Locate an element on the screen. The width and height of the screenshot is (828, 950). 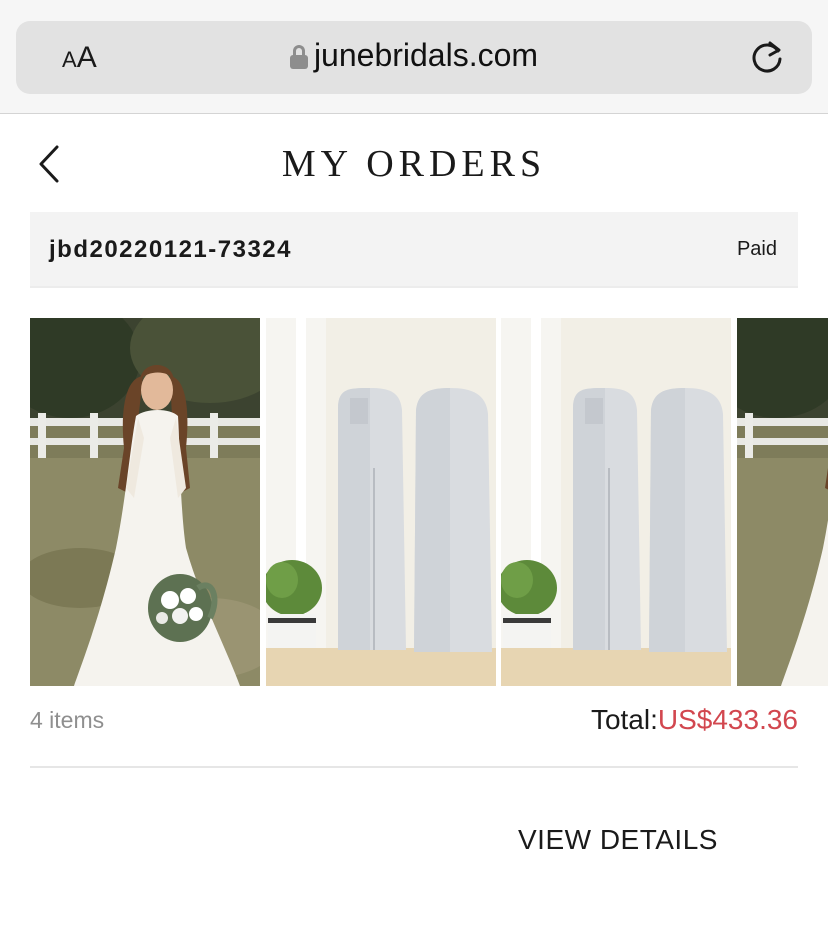
page-title: MY ORDERS is located at coordinates (414, 164).